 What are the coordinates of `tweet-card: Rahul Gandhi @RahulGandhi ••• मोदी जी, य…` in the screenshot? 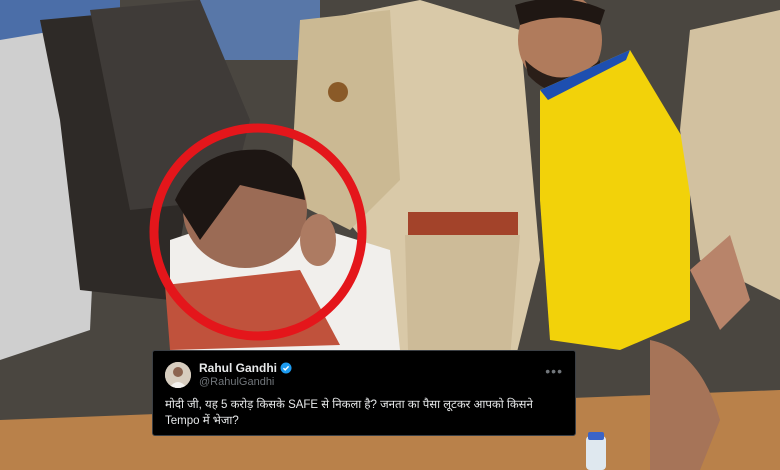 It's located at (364, 393).